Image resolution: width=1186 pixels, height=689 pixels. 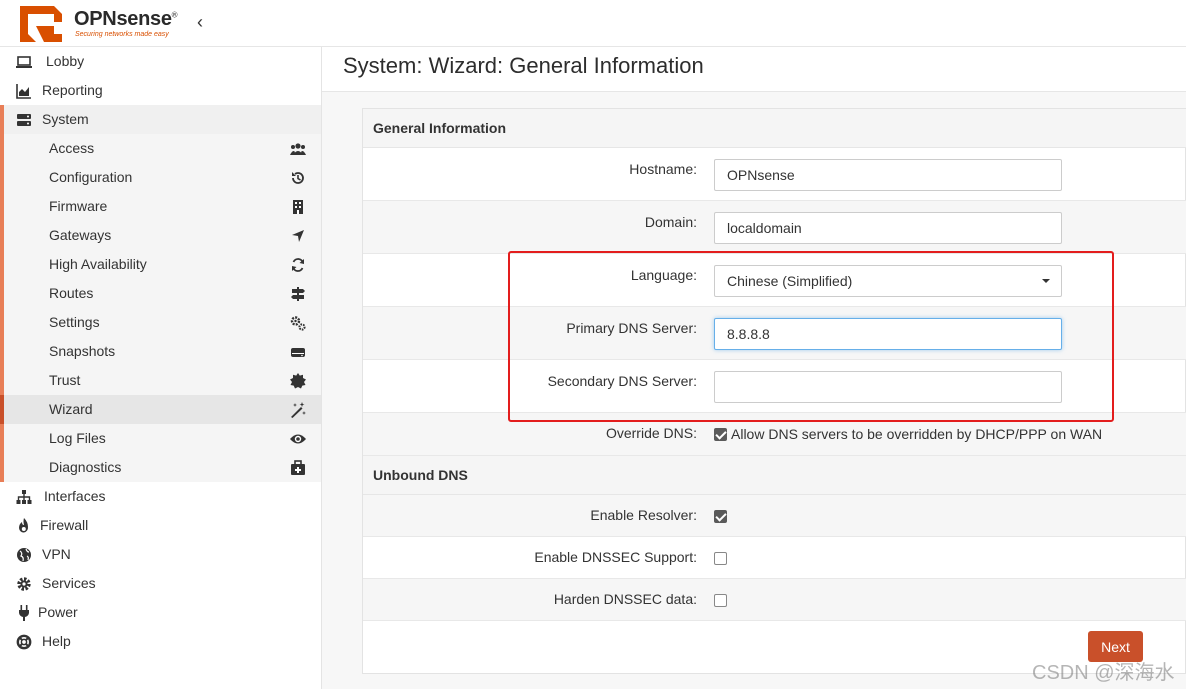 I want to click on sidebar-item-label: Services, so click(x=69, y=583).